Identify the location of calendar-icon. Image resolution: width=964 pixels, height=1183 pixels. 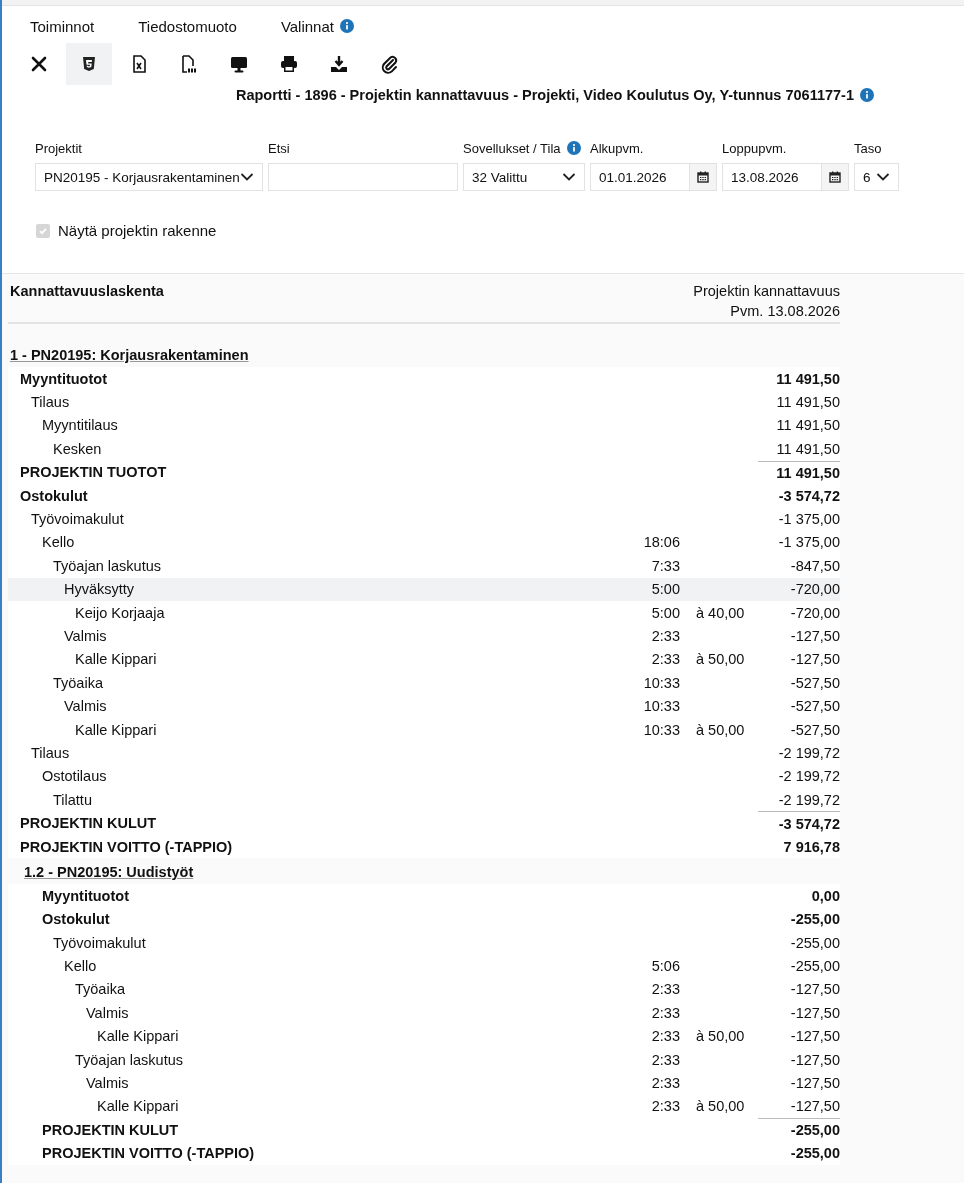
(703, 177).